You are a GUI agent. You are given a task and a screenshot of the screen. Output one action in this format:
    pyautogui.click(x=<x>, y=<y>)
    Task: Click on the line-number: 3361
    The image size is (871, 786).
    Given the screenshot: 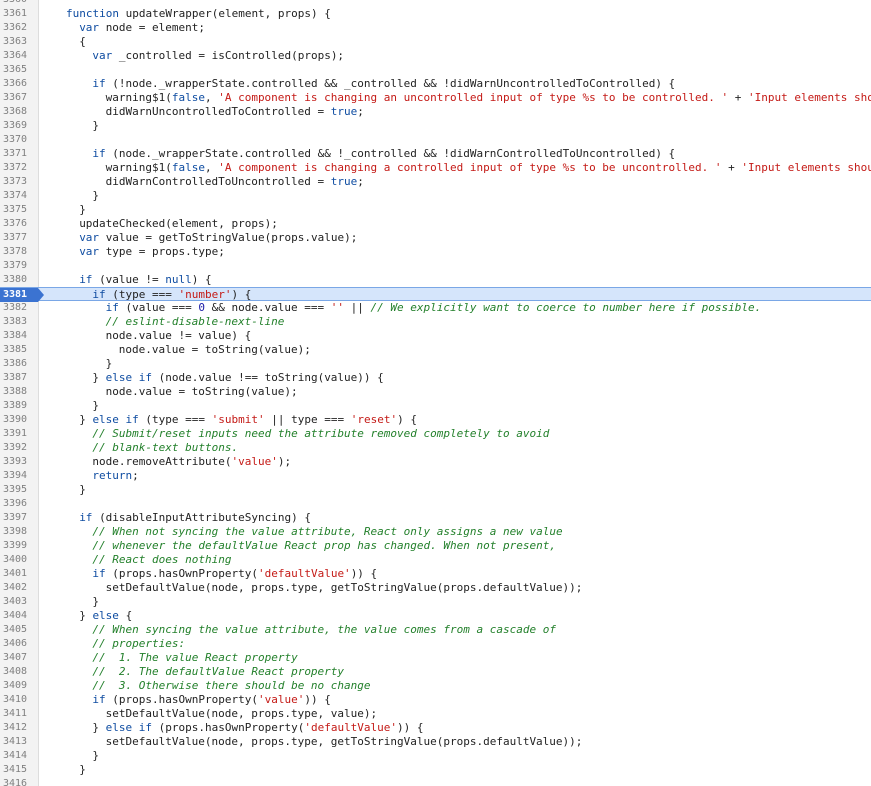 What is the action you would take?
    pyautogui.click(x=18, y=14)
    